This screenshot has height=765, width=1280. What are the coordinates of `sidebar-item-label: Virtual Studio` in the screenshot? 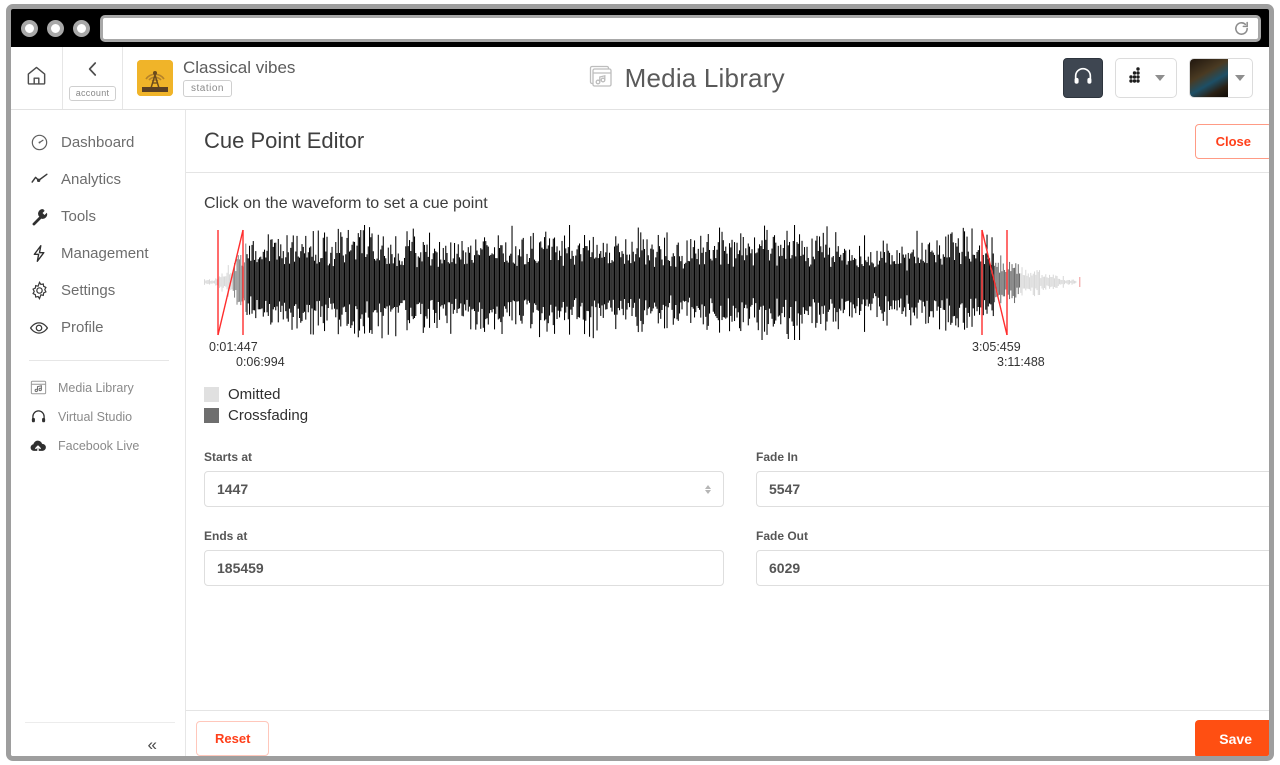 It's located at (95, 416).